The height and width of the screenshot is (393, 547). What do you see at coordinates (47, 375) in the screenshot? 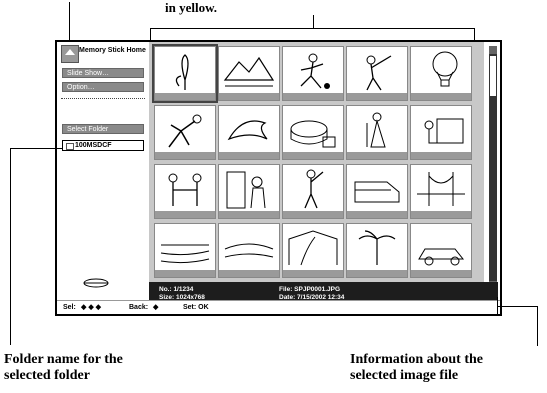
I see `folder-callout-line2: selected folder` at bounding box center [47, 375].